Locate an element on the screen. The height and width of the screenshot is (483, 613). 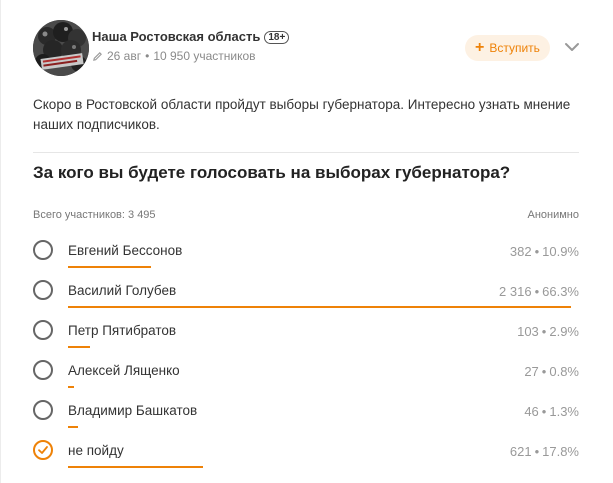
poll-option: Василий Голубев 2 316 • 66.3% is located at coordinates (313, 291).